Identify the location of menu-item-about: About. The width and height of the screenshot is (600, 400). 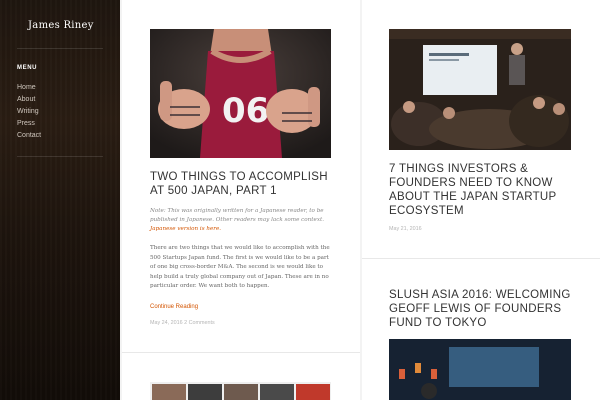
(29, 100).